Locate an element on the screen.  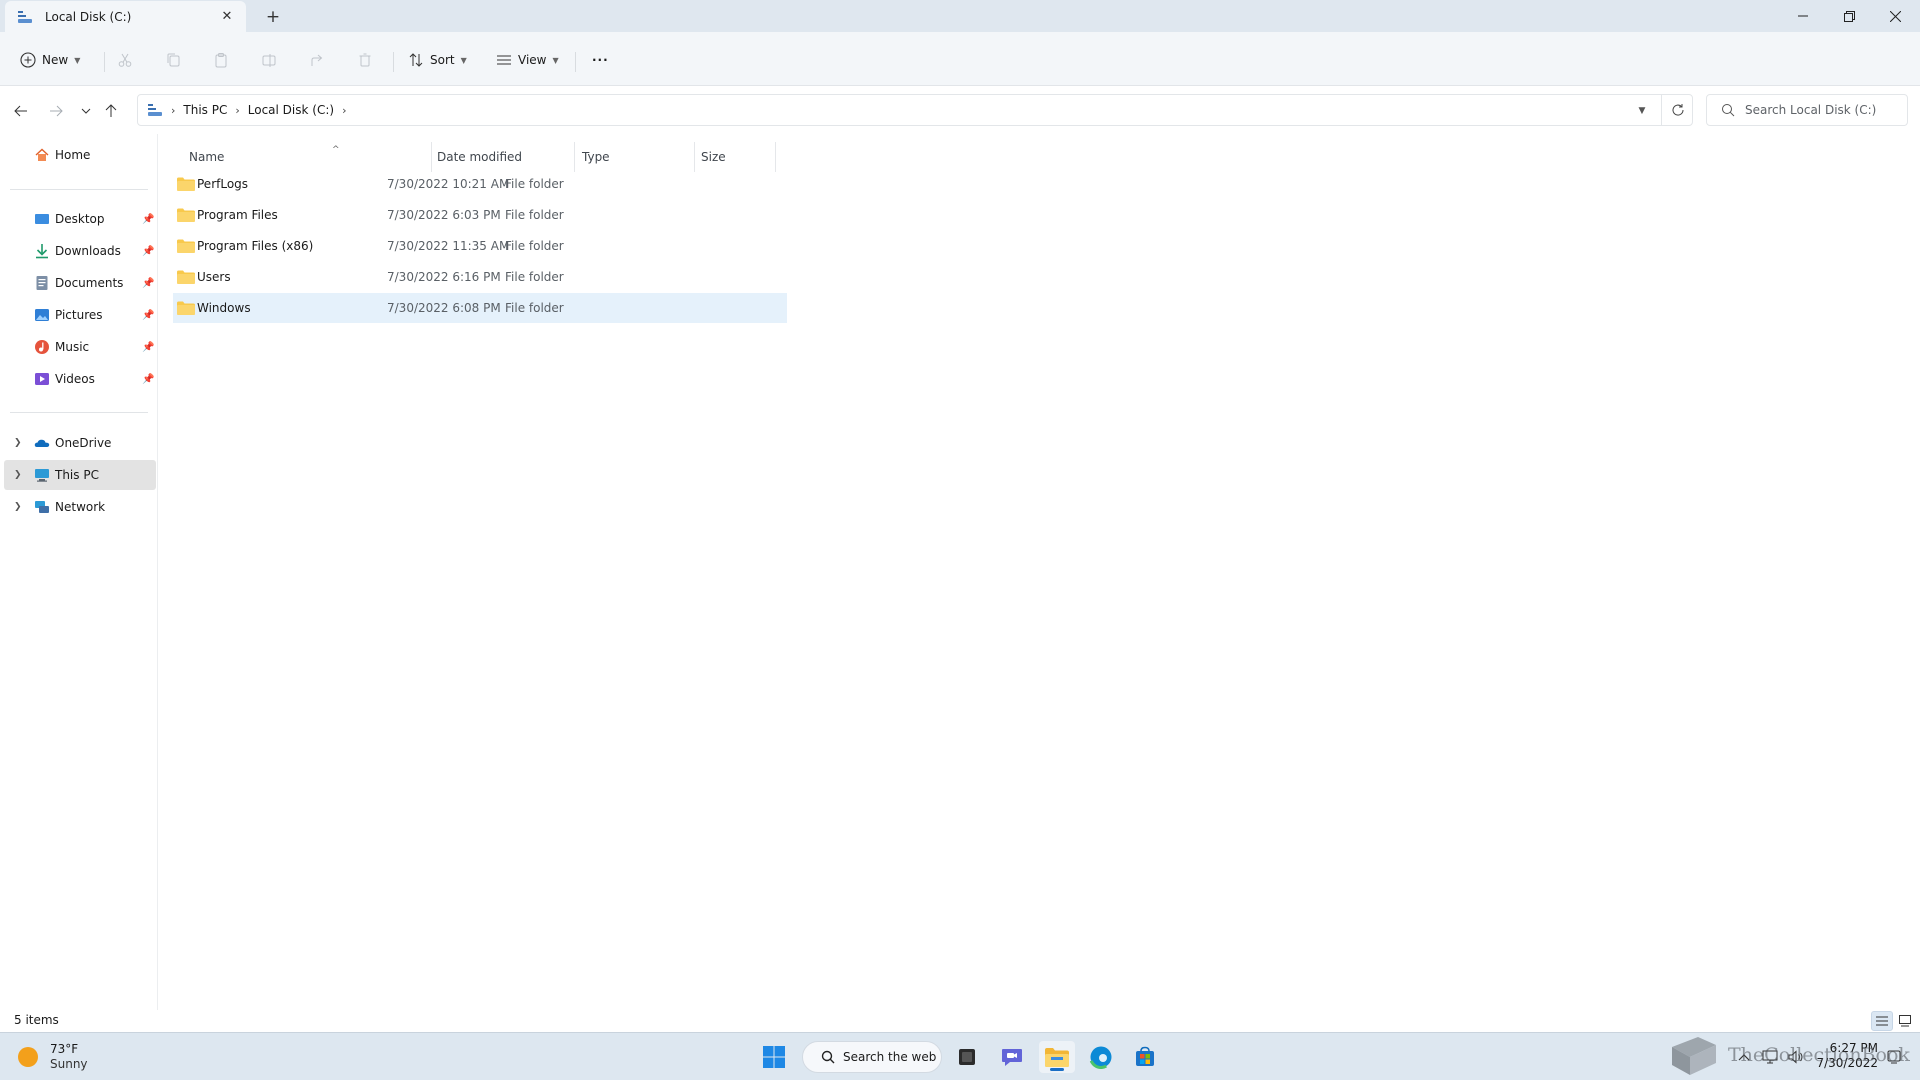
chat-button is located at coordinates (1012, 1057).